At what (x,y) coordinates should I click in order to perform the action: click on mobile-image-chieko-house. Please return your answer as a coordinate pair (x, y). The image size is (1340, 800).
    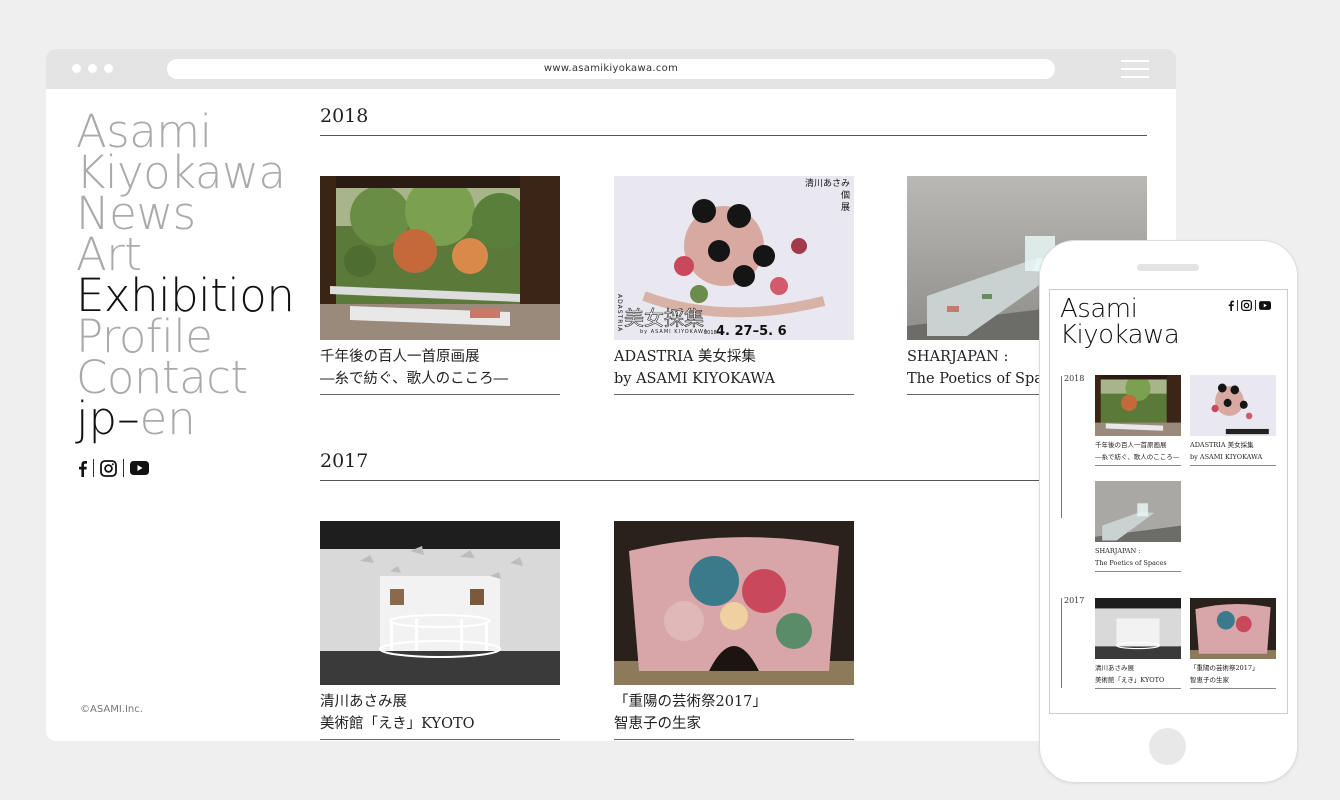
    Looking at the image, I should click on (1233, 628).